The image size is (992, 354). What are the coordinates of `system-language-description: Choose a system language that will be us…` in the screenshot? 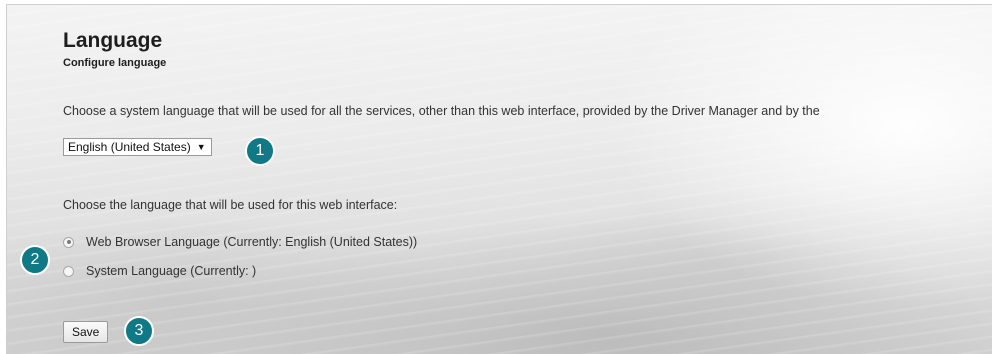 It's located at (441, 111).